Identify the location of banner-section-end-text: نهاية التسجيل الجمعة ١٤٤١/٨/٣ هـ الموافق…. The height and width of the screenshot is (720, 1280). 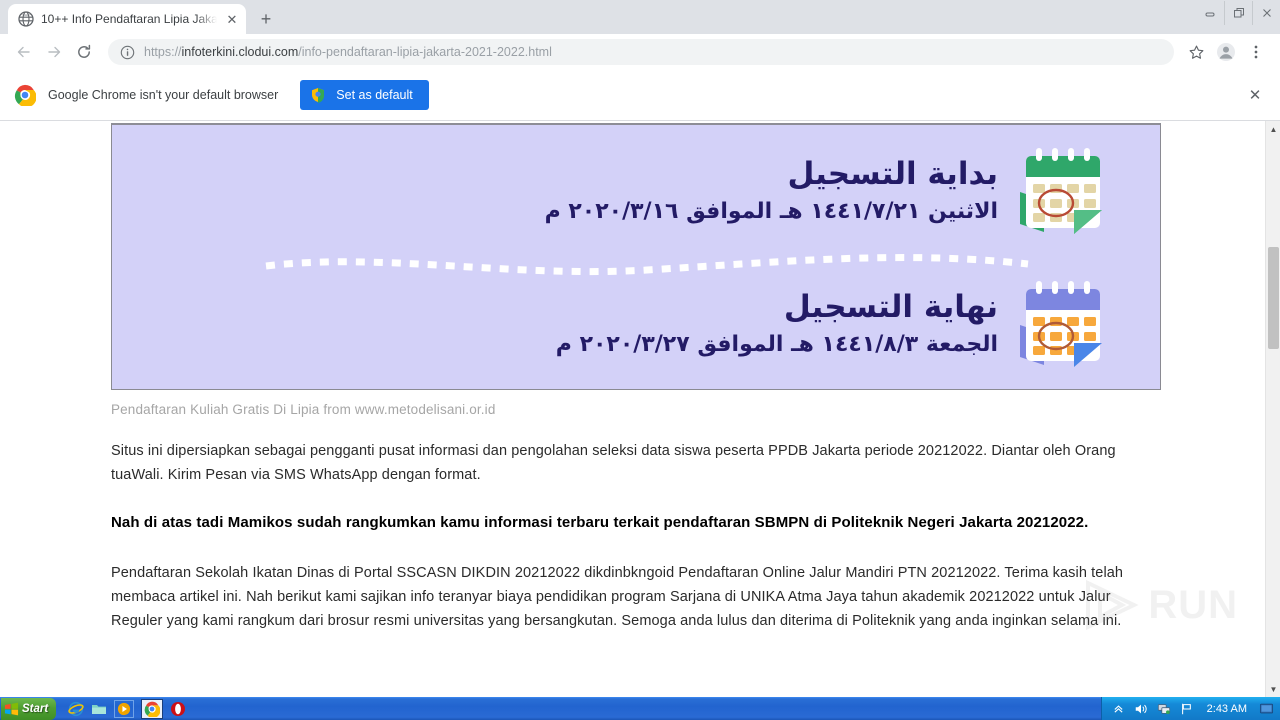
(777, 324).